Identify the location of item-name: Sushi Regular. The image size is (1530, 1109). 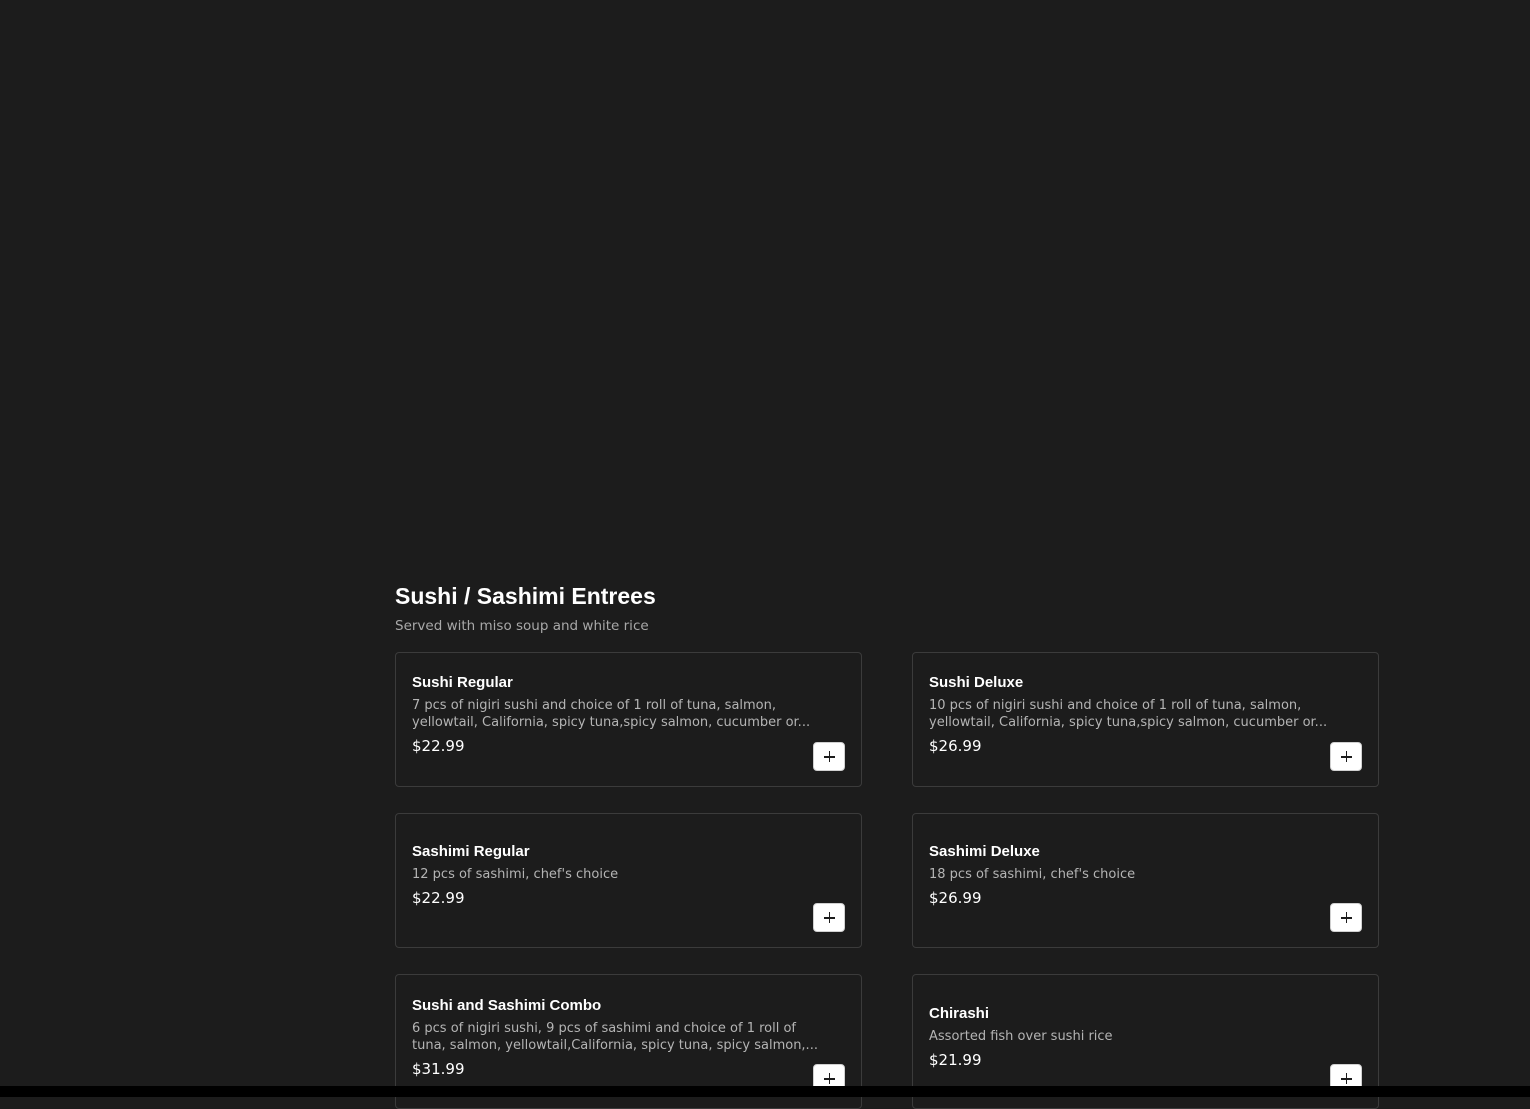
(462, 682).